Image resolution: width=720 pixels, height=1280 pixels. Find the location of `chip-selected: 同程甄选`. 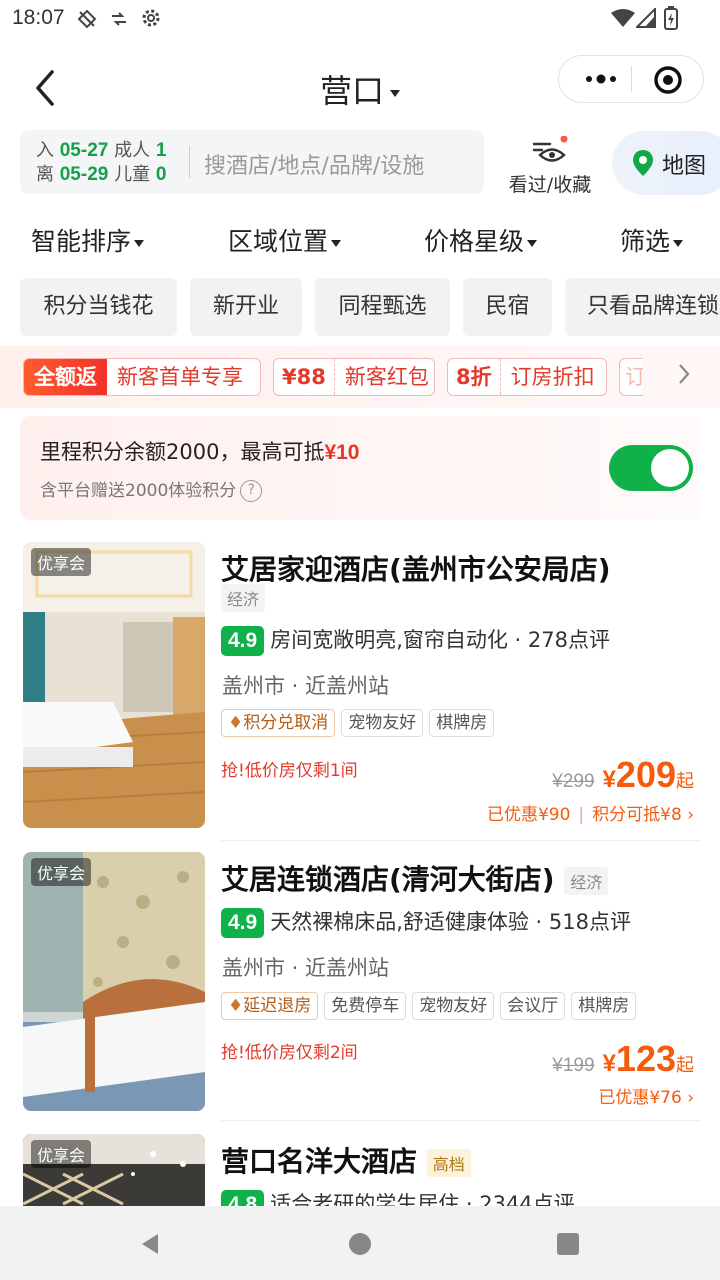

chip-selected: 同程甄选 is located at coordinates (382, 307).